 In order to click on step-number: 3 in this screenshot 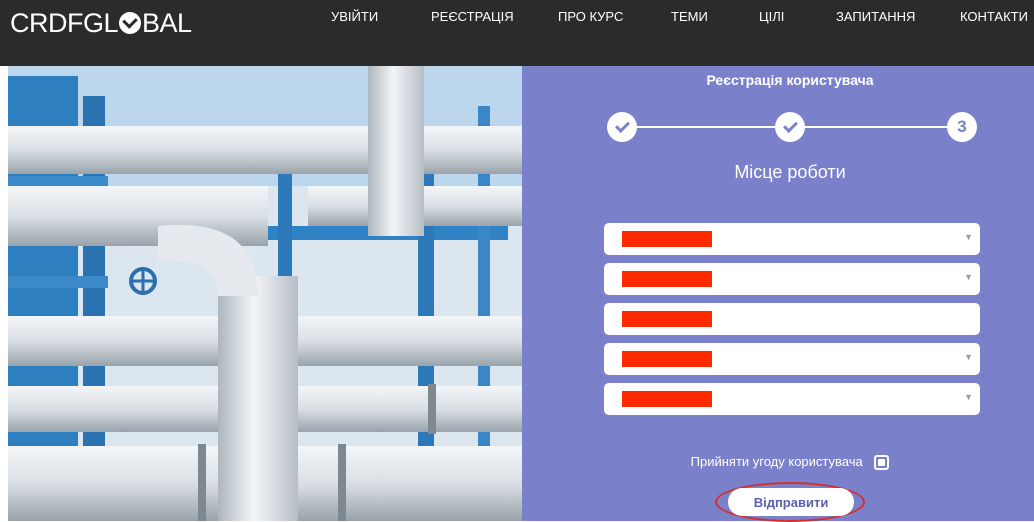, I will do `click(962, 126)`.